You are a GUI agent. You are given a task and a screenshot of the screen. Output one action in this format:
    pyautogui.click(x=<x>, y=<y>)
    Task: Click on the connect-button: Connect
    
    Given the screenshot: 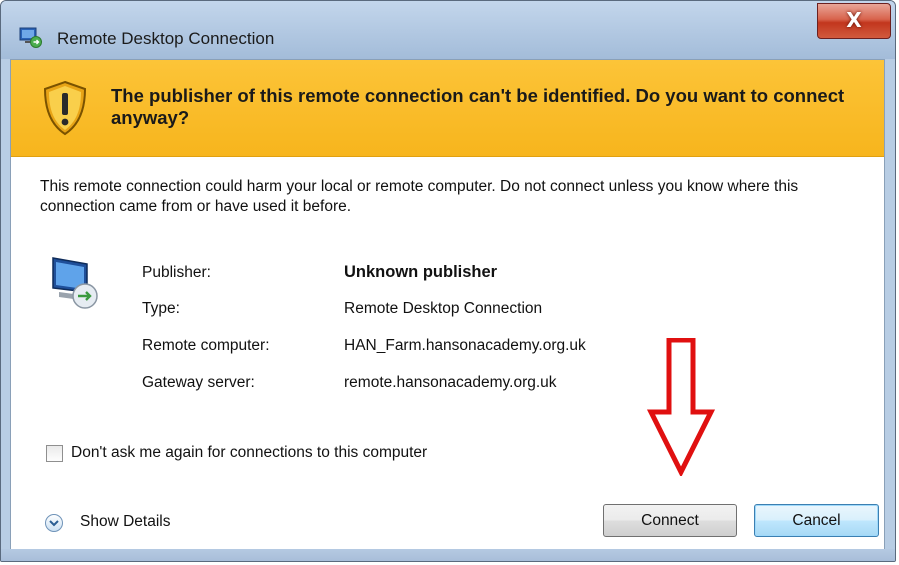 What is the action you would take?
    pyautogui.click(x=670, y=520)
    